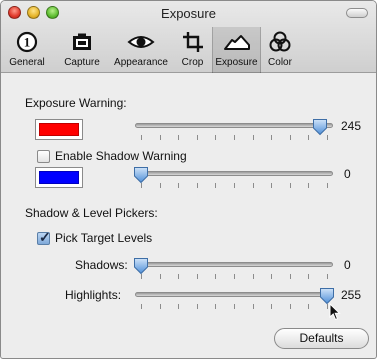 The image size is (379, 361). I want to click on shadows-slider, so click(233, 269).